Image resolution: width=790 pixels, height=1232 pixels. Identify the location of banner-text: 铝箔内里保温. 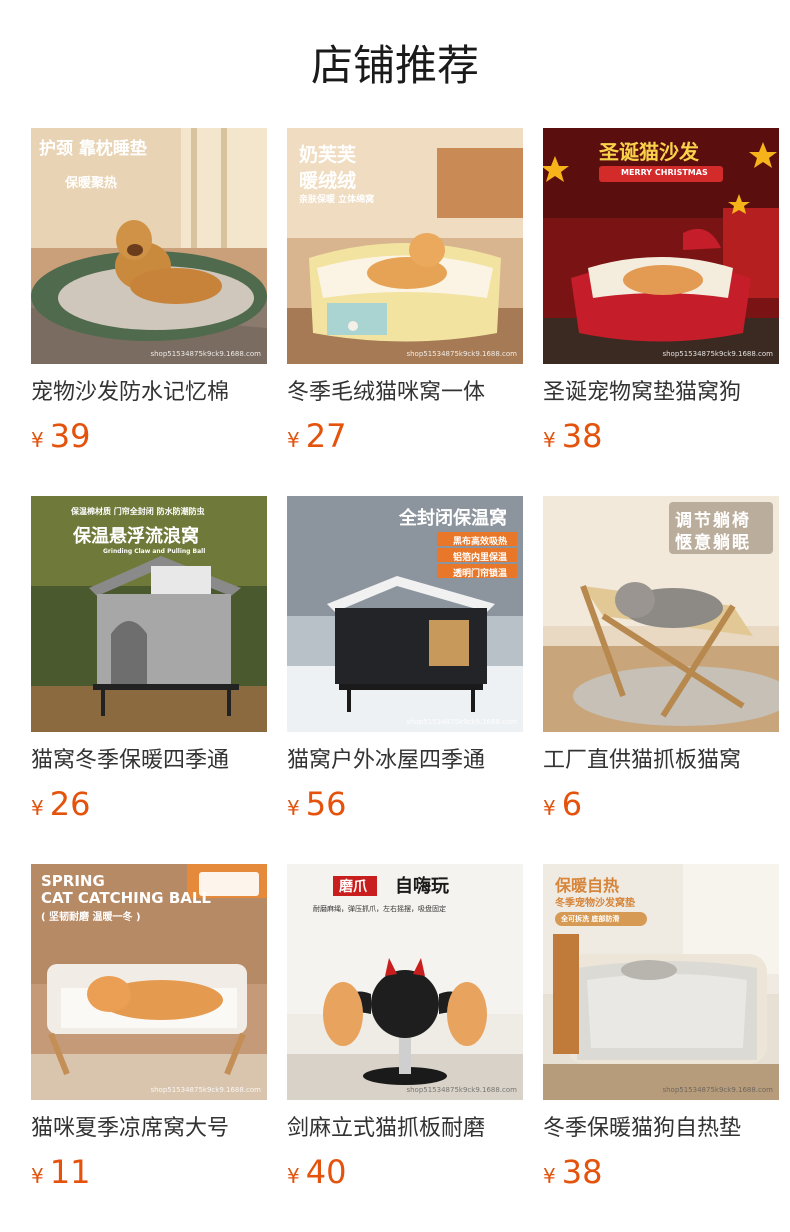
(480, 558).